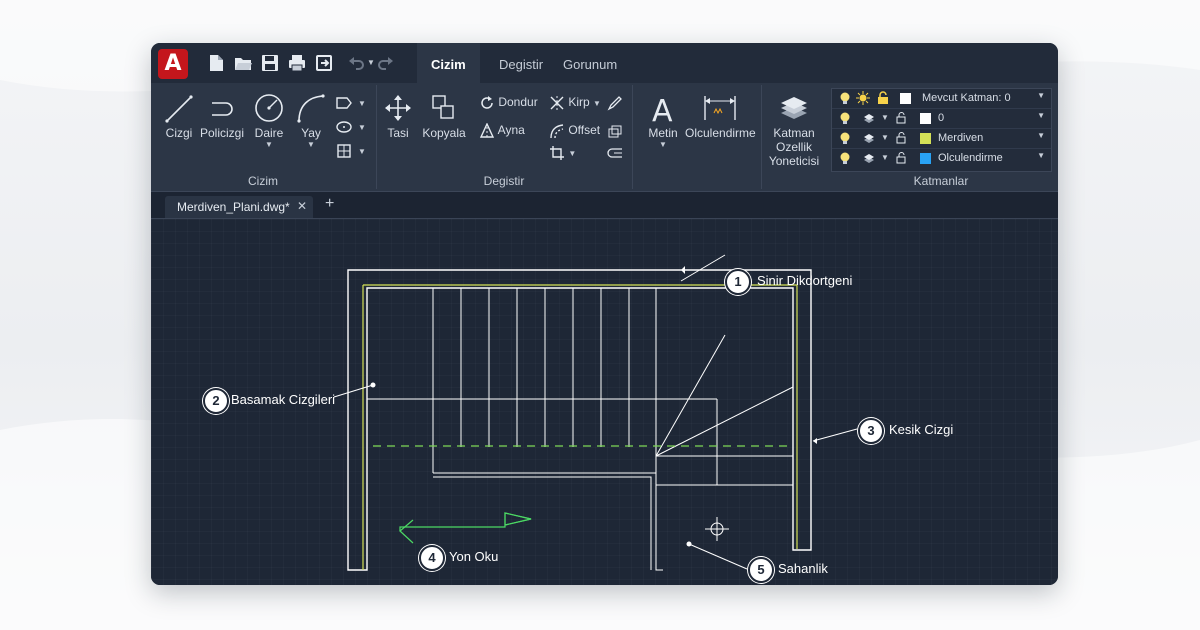 The height and width of the screenshot is (630, 1200). What do you see at coordinates (356, 63) in the screenshot?
I see `undo-icon` at bounding box center [356, 63].